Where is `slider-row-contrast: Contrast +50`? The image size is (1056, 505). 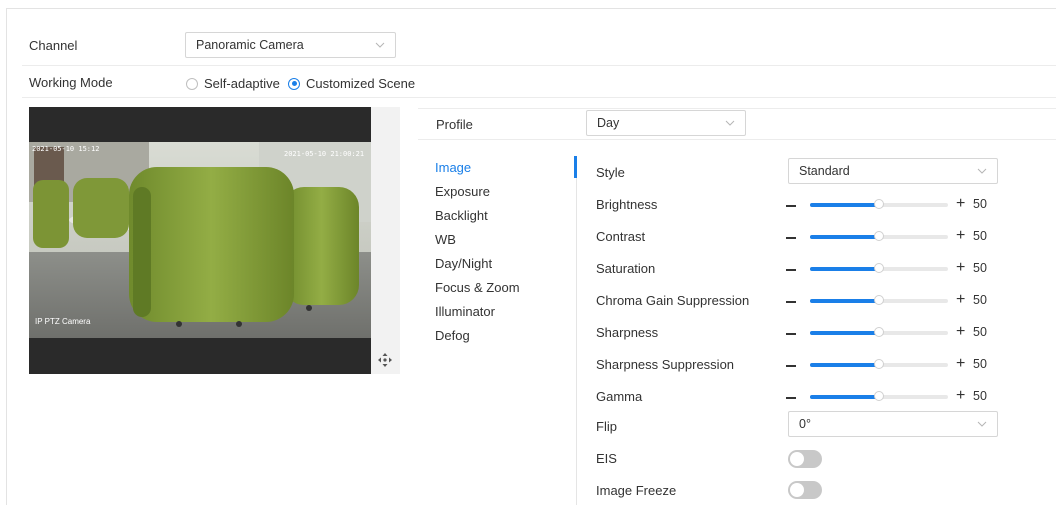
slider-row-contrast: Contrast +50 is located at coordinates (816, 237).